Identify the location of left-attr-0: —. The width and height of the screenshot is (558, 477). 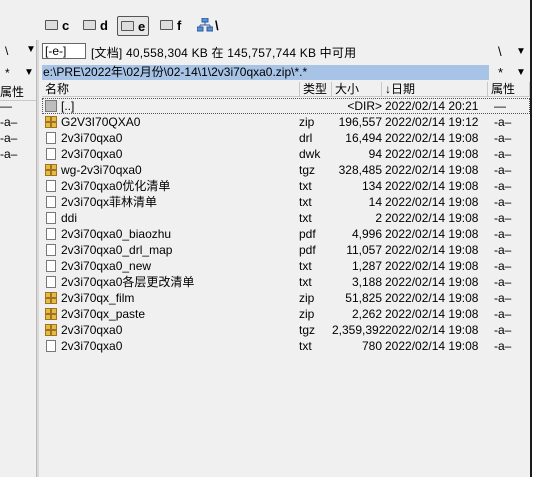
(6, 106).